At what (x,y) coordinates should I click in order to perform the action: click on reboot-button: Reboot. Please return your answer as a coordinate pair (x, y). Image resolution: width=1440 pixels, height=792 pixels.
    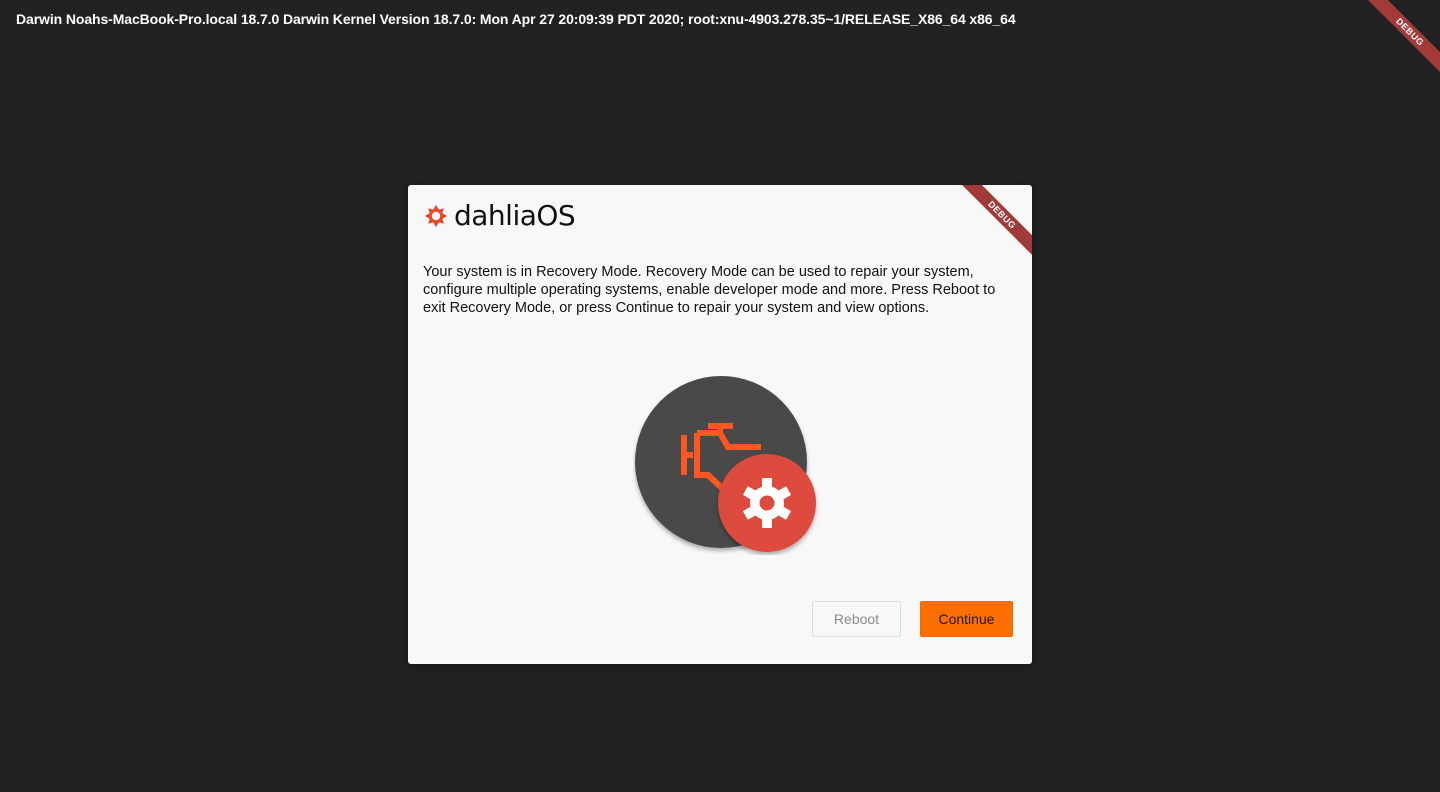
    Looking at the image, I should click on (856, 619).